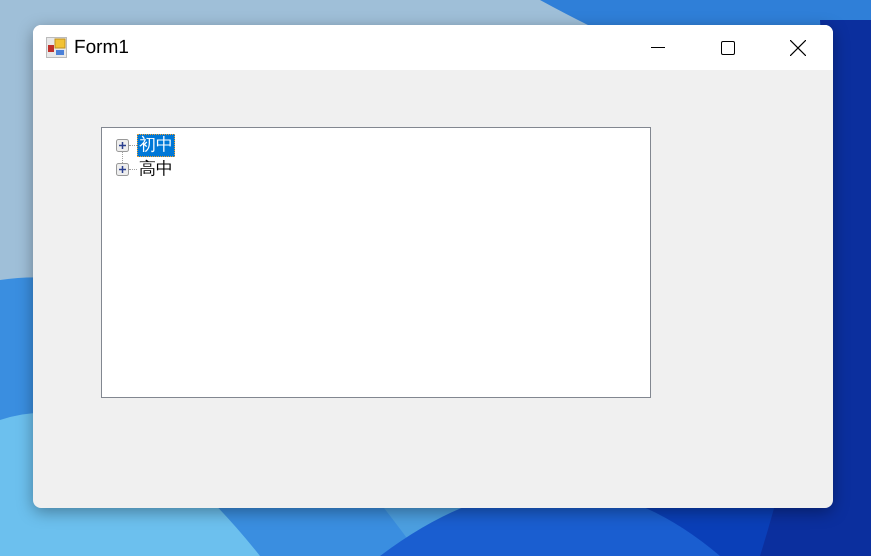 The height and width of the screenshot is (556, 871). What do you see at coordinates (102, 47) in the screenshot?
I see `window-title: Form1` at bounding box center [102, 47].